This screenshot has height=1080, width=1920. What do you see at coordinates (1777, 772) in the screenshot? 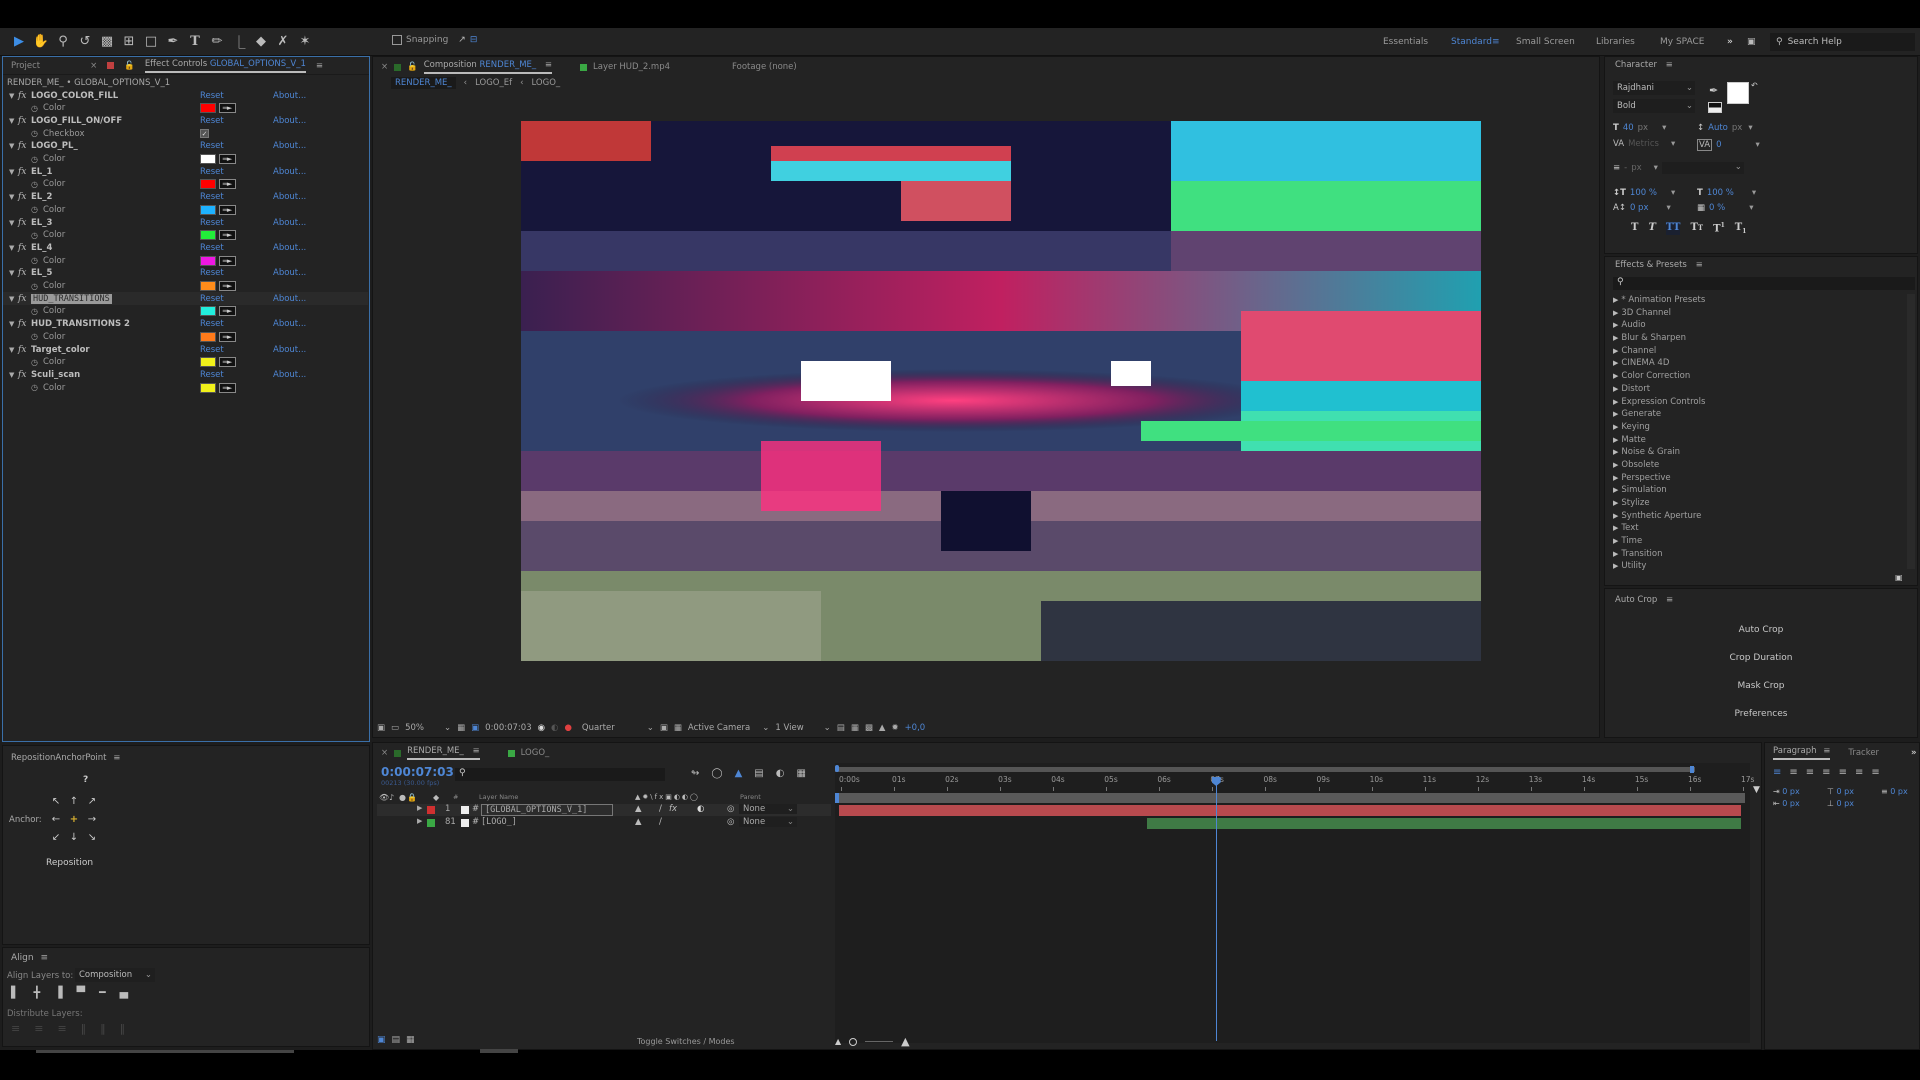
I see `align-left-text-icon: ≡` at bounding box center [1777, 772].